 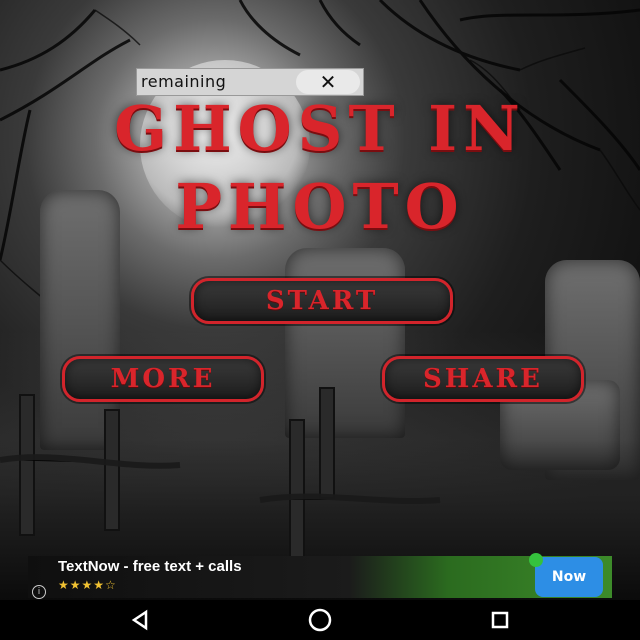 I want to click on home-circle-icon, so click(x=320, y=620).